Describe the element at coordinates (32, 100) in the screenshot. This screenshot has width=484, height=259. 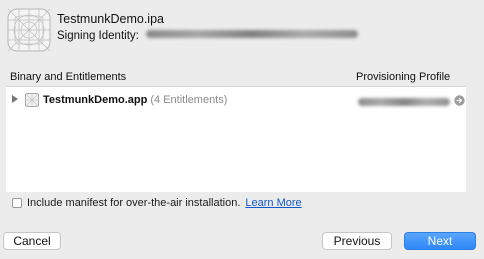
I see `app-bundle-icon` at that location.